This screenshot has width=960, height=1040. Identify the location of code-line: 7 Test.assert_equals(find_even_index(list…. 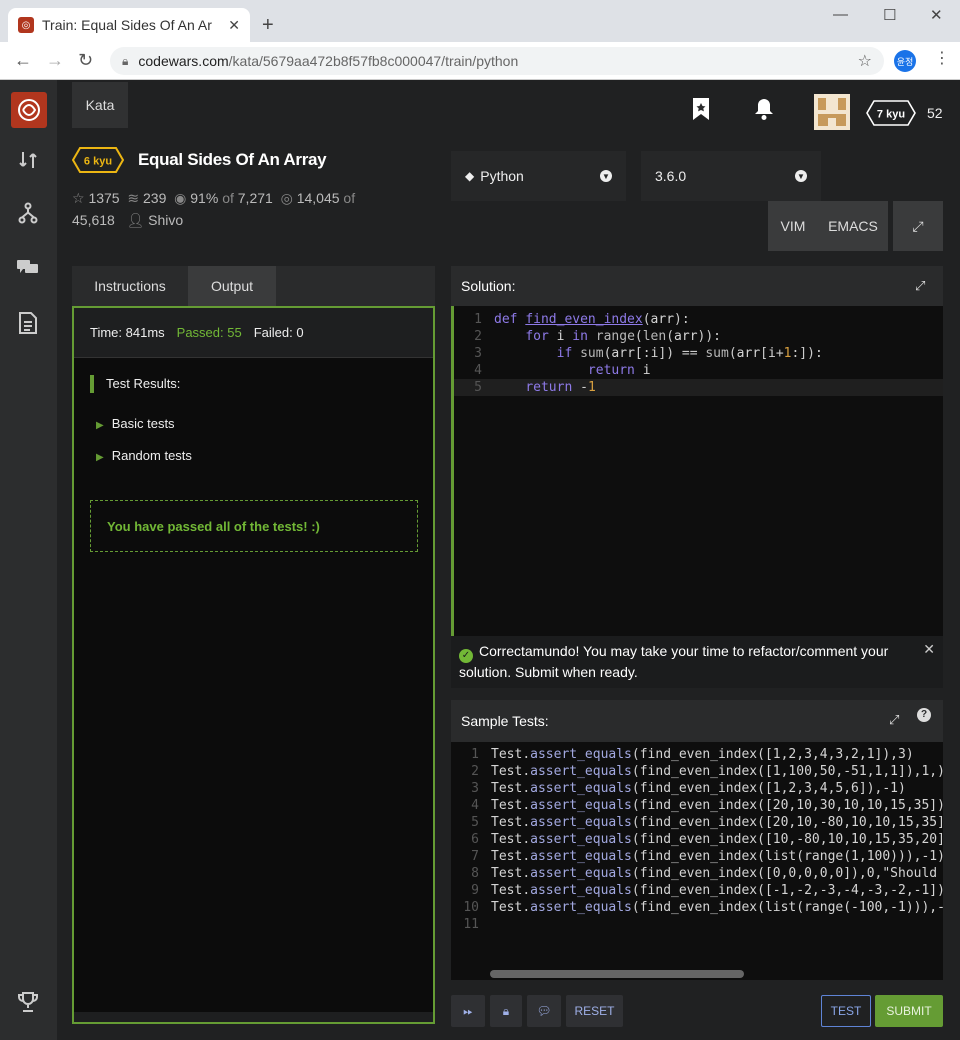
(707, 856).